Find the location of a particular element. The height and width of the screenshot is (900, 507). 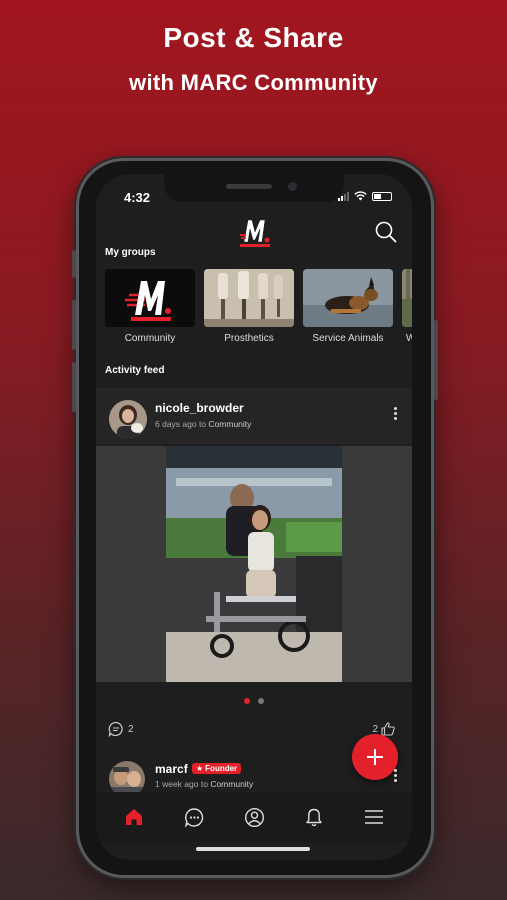

tab-notifications is located at coordinates (314, 817).